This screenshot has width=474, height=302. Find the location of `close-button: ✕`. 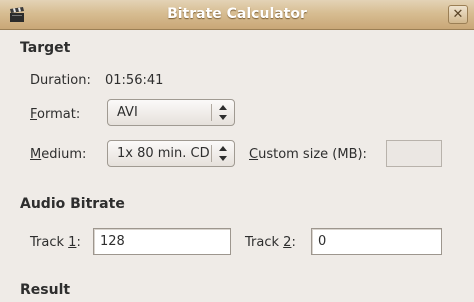

close-button: ✕ is located at coordinates (458, 14).